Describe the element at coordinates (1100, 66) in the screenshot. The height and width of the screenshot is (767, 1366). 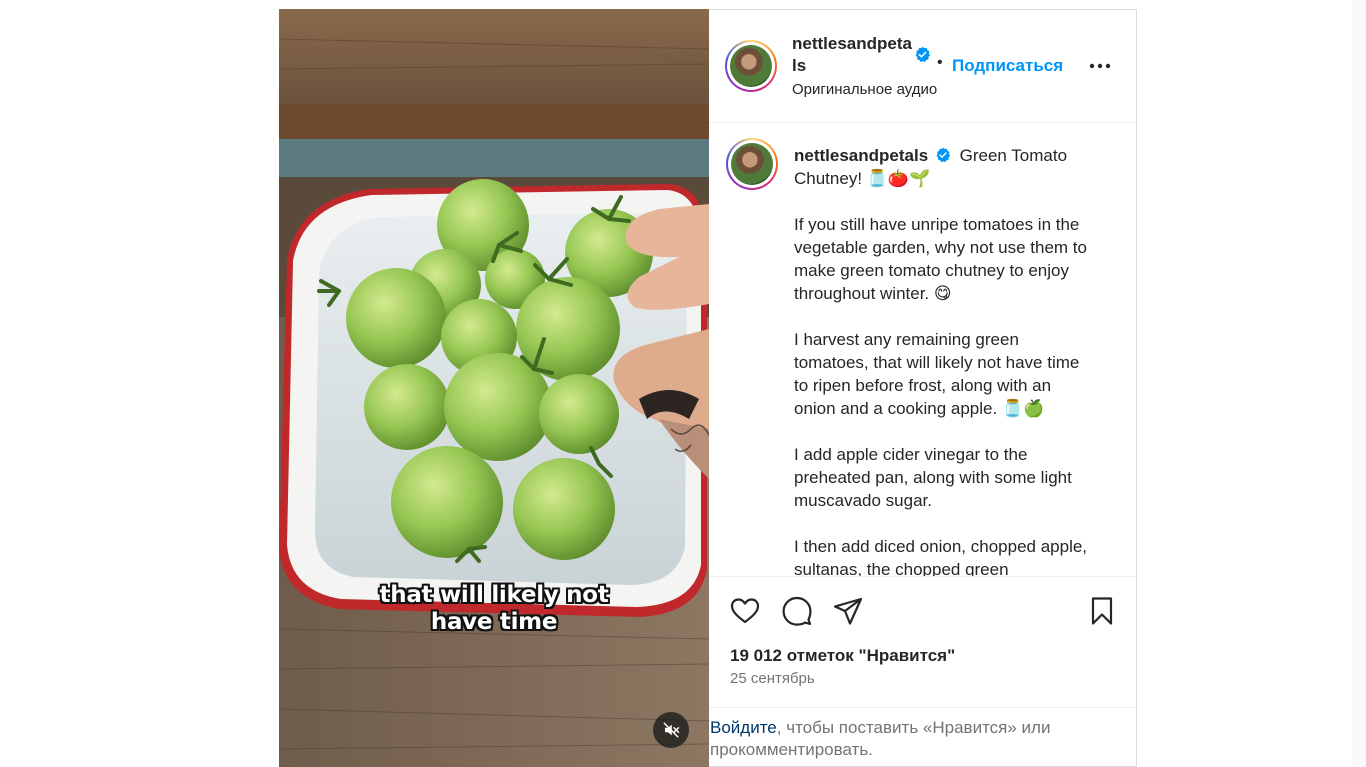
I see `more-options-icon` at that location.